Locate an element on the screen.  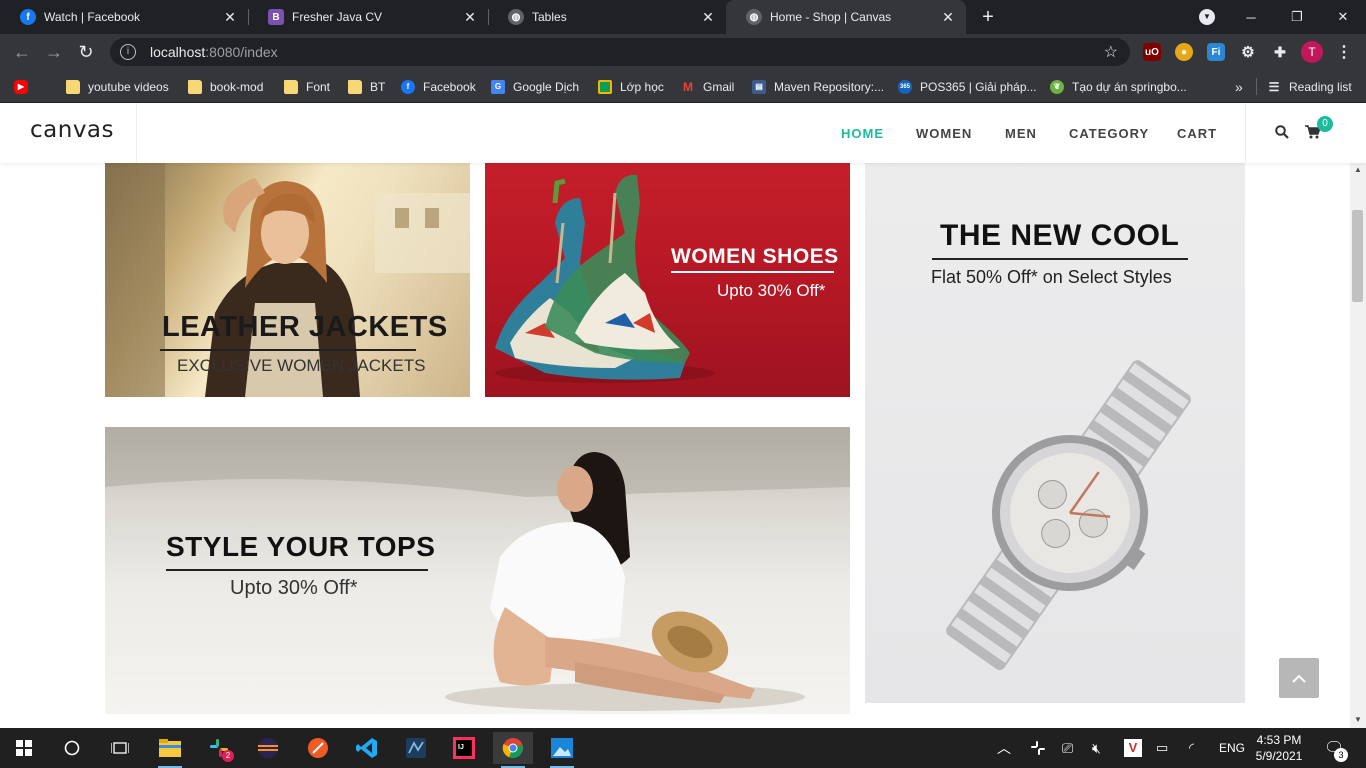
meet-now-icon: ⎚ is located at coordinates (1067, 748).